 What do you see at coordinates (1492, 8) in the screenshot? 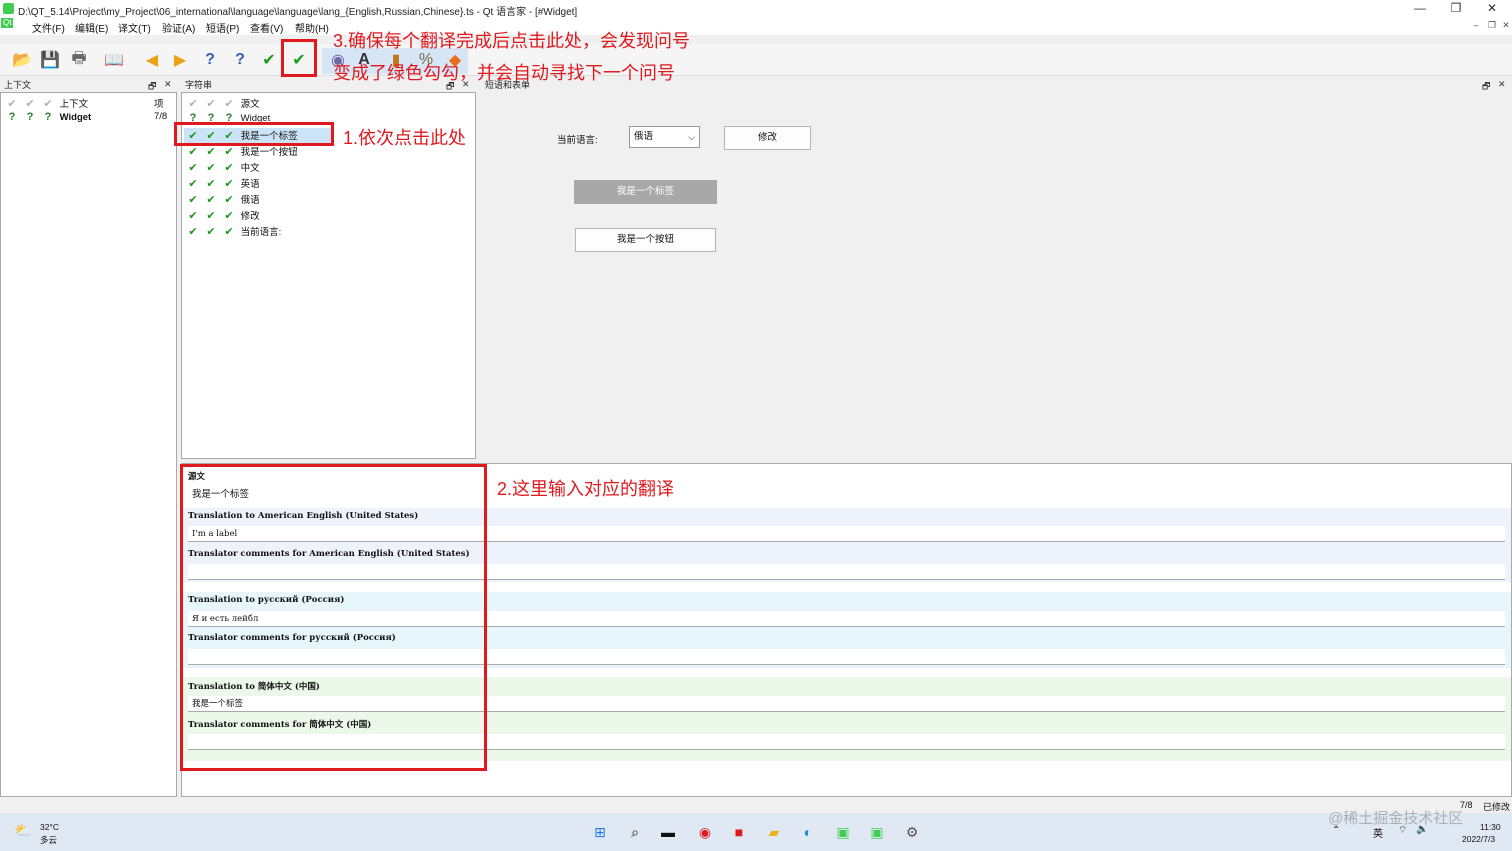
I see `close-button: ✕` at bounding box center [1492, 8].